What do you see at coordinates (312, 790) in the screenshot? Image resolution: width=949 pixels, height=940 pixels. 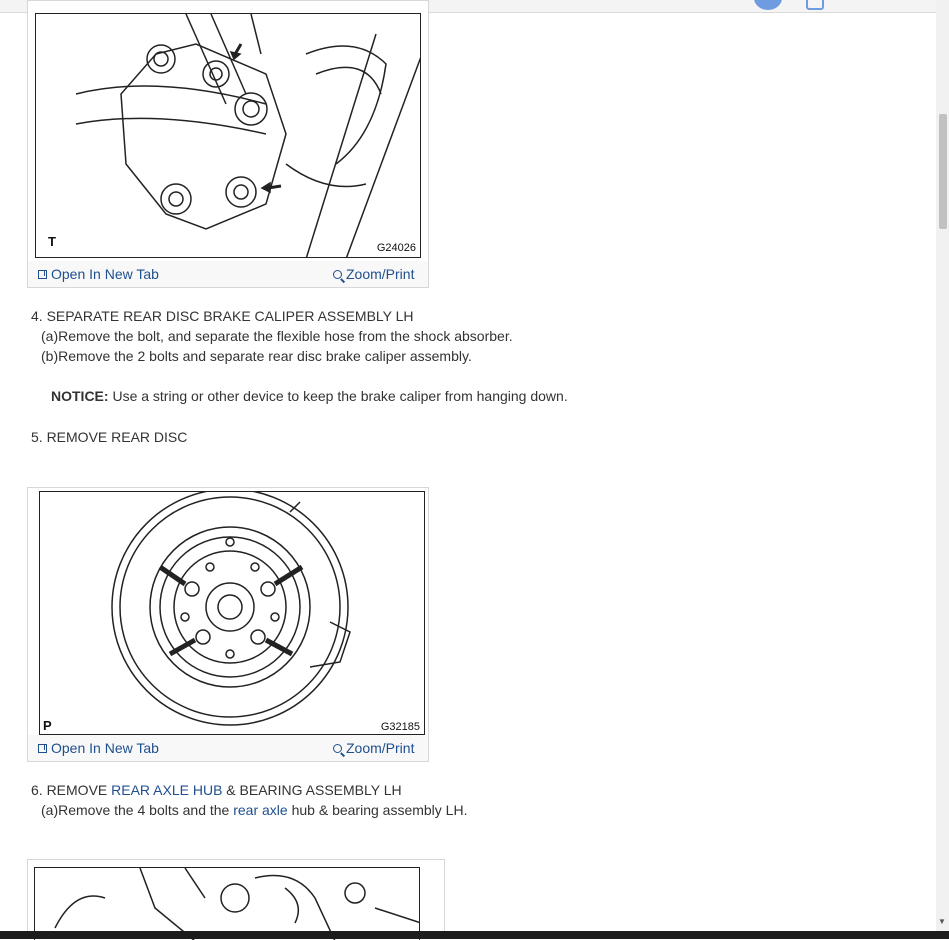 I see `step6-heading-suffix: & BEARING ASSEMBLY LH` at bounding box center [312, 790].